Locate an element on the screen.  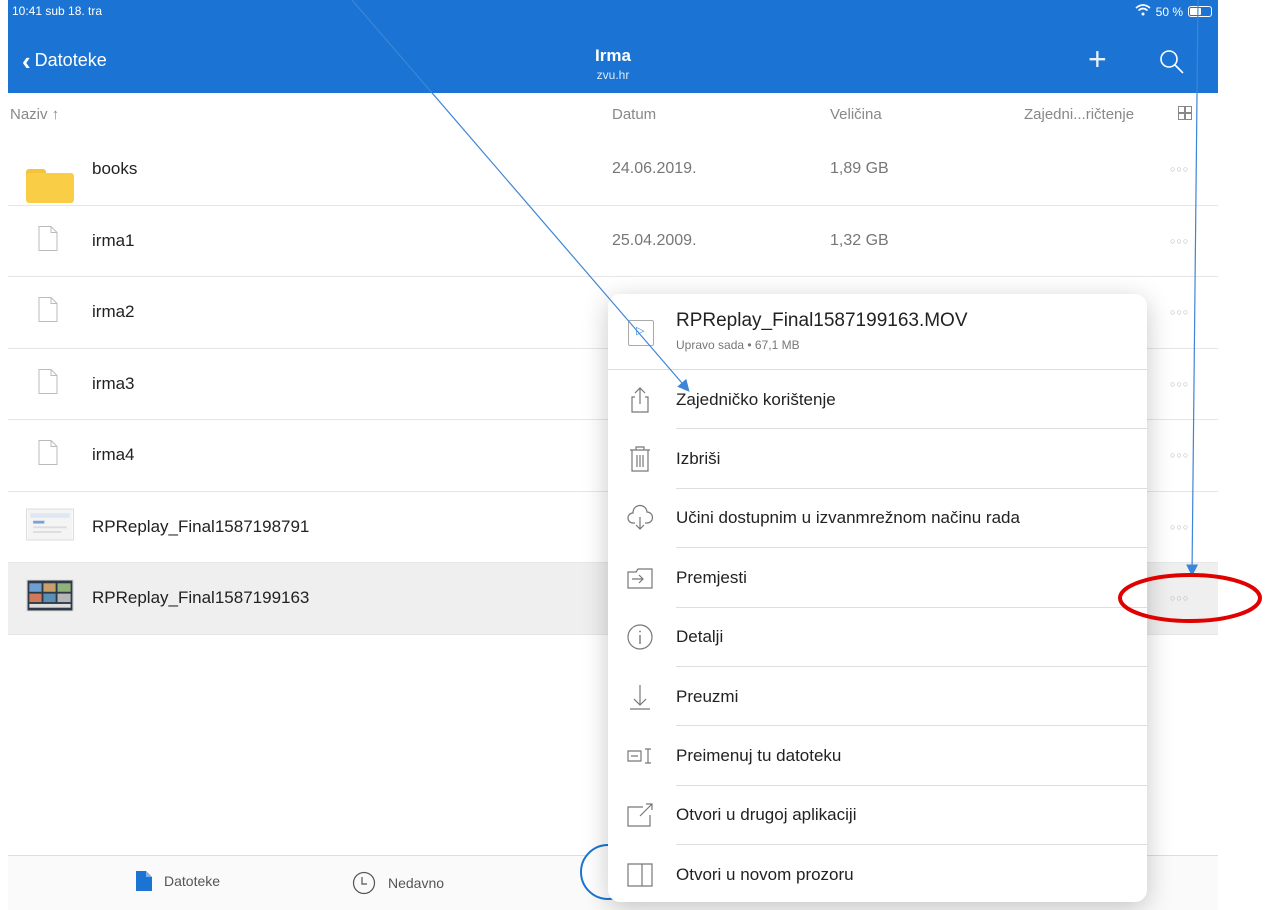
status-time-date: 10:41 sub 18. tra is located at coordinates (57, 11).